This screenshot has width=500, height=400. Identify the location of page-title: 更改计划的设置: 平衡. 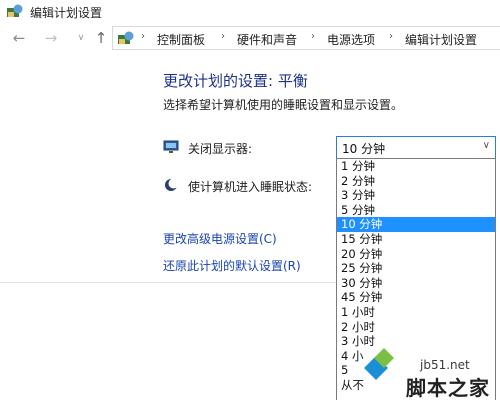
(235, 81).